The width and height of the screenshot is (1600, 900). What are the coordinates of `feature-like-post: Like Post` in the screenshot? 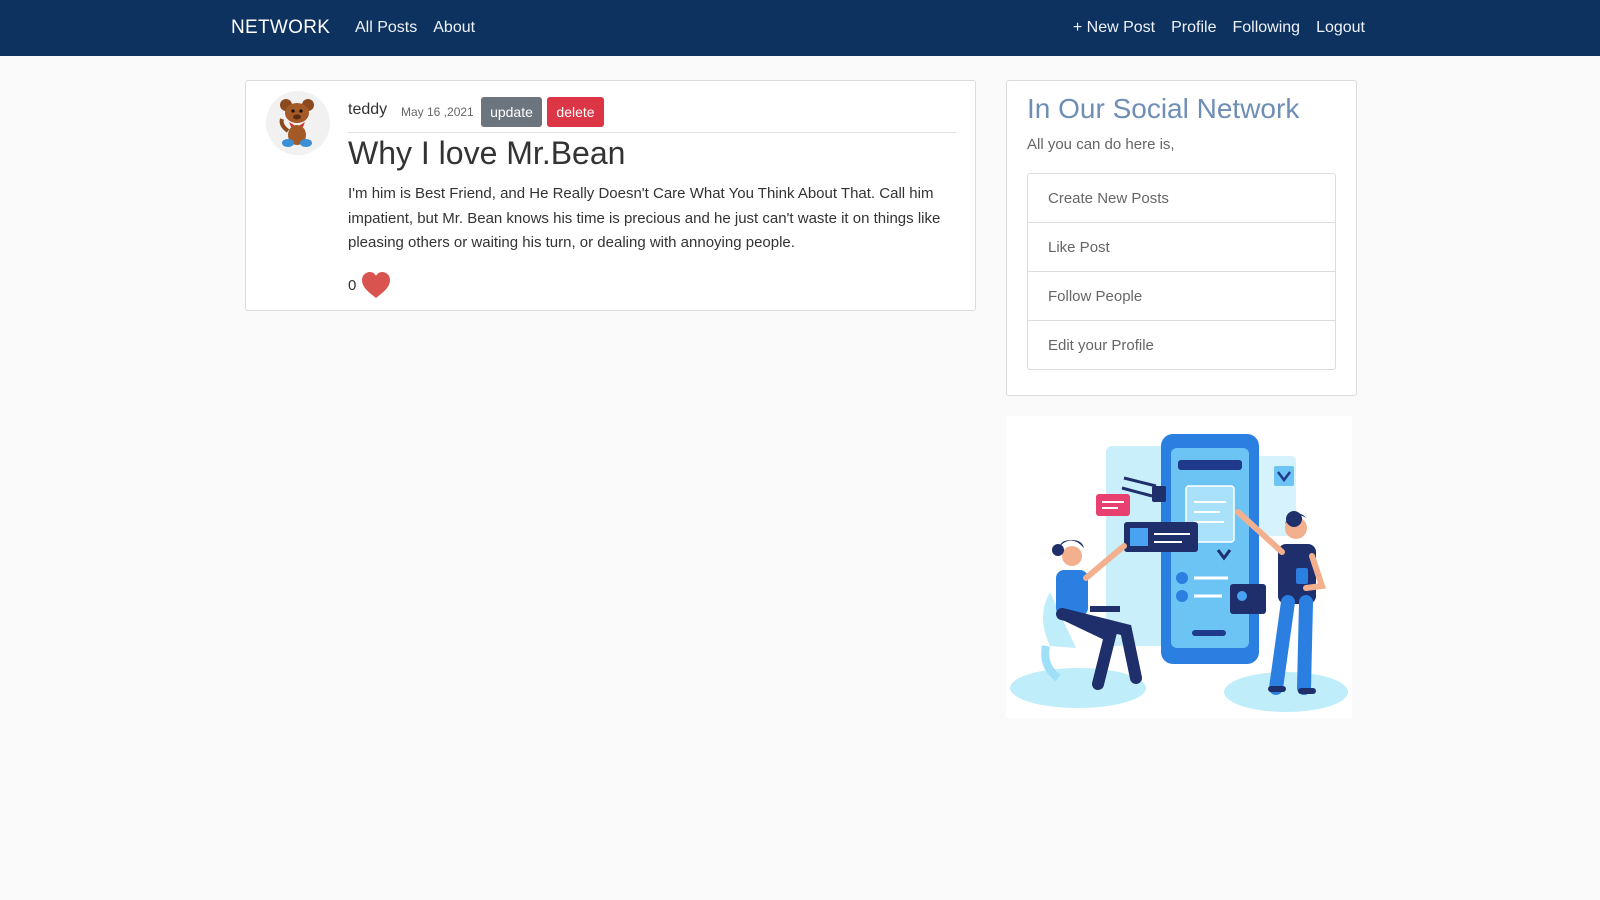 It's located at (1181, 247).